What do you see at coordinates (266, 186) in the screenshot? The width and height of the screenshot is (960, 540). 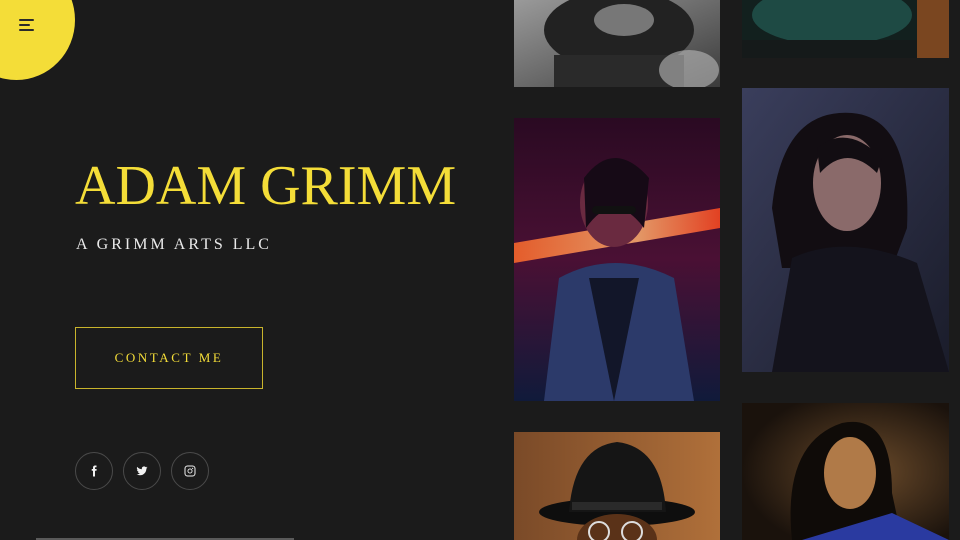 I see `page-title: ADAM GRIMM` at bounding box center [266, 186].